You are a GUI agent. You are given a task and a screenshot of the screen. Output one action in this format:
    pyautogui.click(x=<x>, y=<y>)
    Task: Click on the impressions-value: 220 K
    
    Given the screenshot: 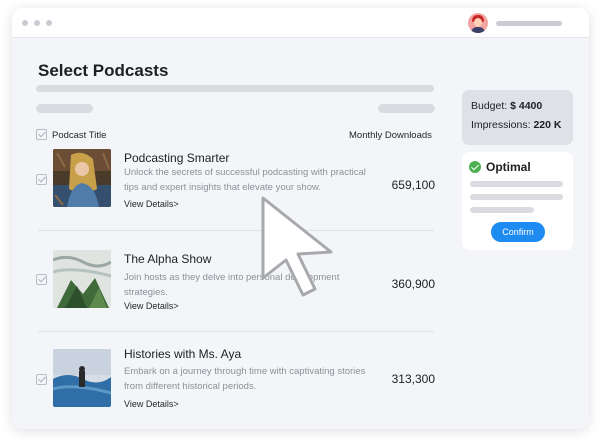 What is the action you would take?
    pyautogui.click(x=547, y=125)
    